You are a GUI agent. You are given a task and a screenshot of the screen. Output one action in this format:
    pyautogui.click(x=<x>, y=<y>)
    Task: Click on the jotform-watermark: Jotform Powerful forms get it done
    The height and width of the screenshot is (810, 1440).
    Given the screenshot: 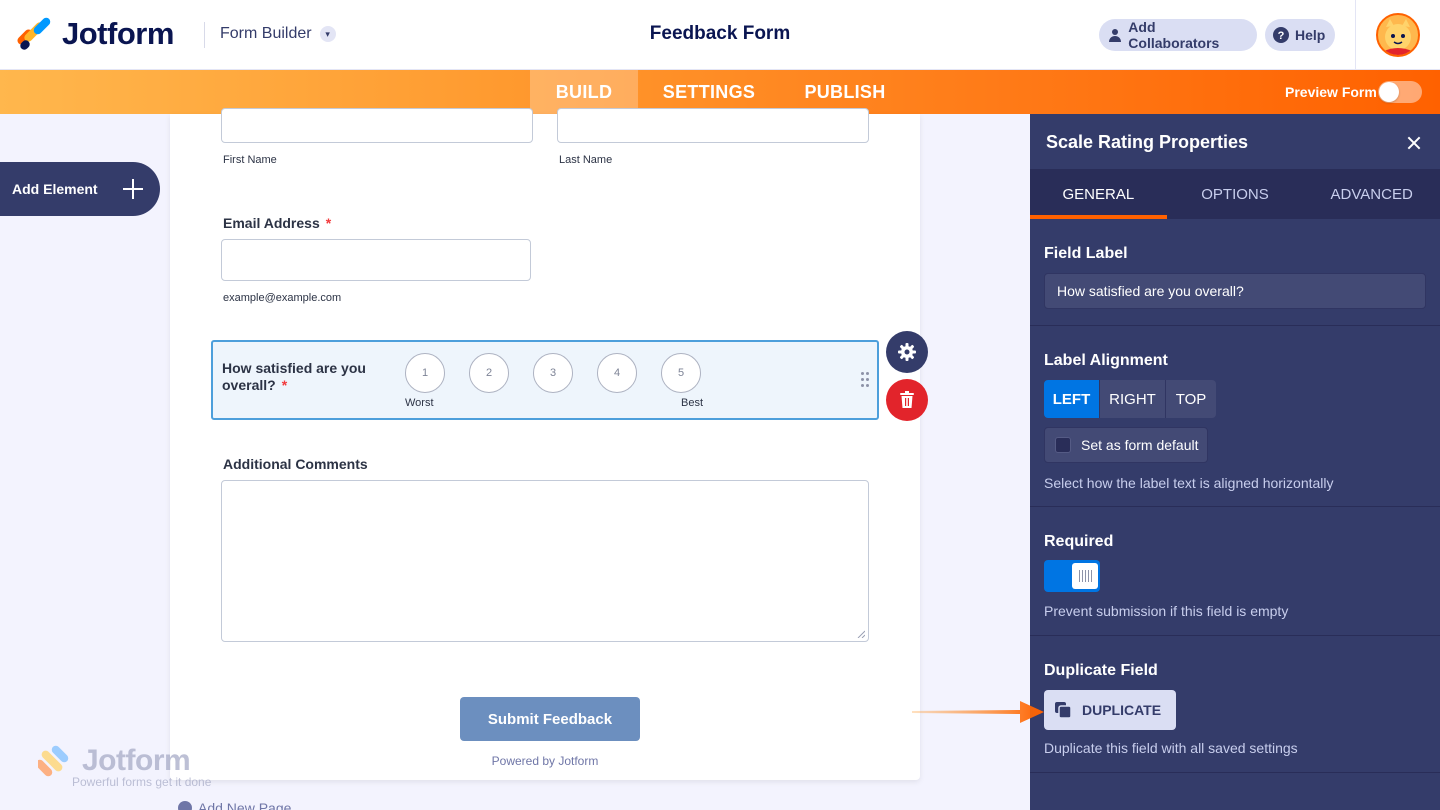 What is the action you would take?
    pyautogui.click(x=123, y=766)
    